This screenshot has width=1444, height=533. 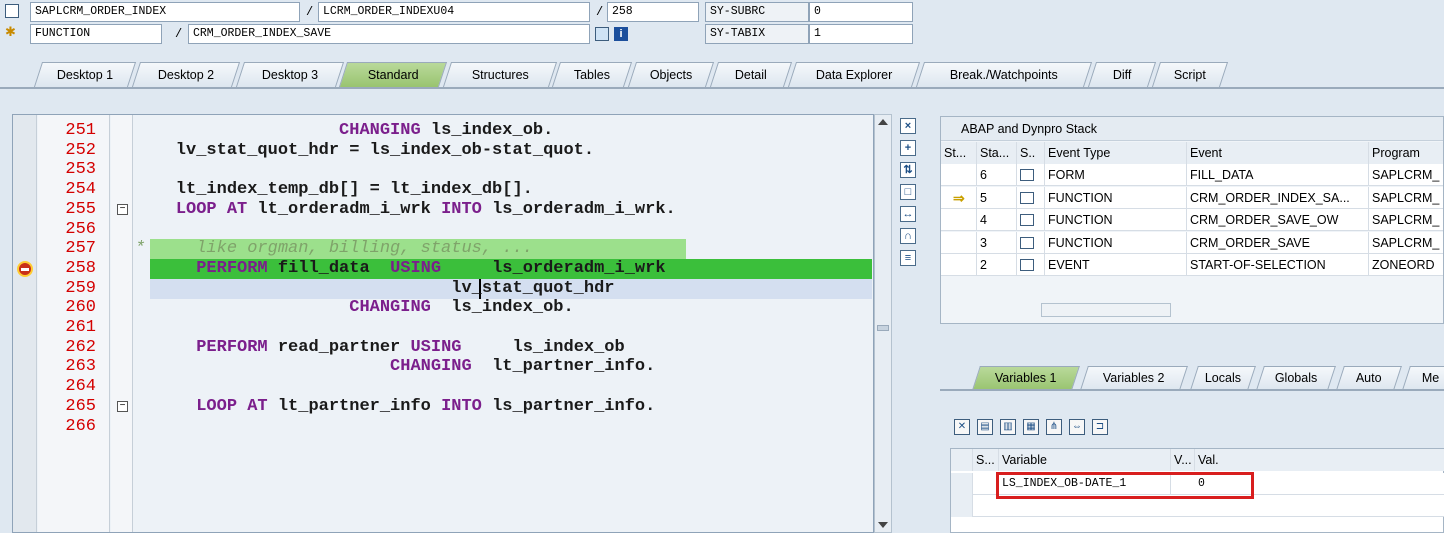 I want to click on tab-variables-1: Variables 1, so click(x=1026, y=378).